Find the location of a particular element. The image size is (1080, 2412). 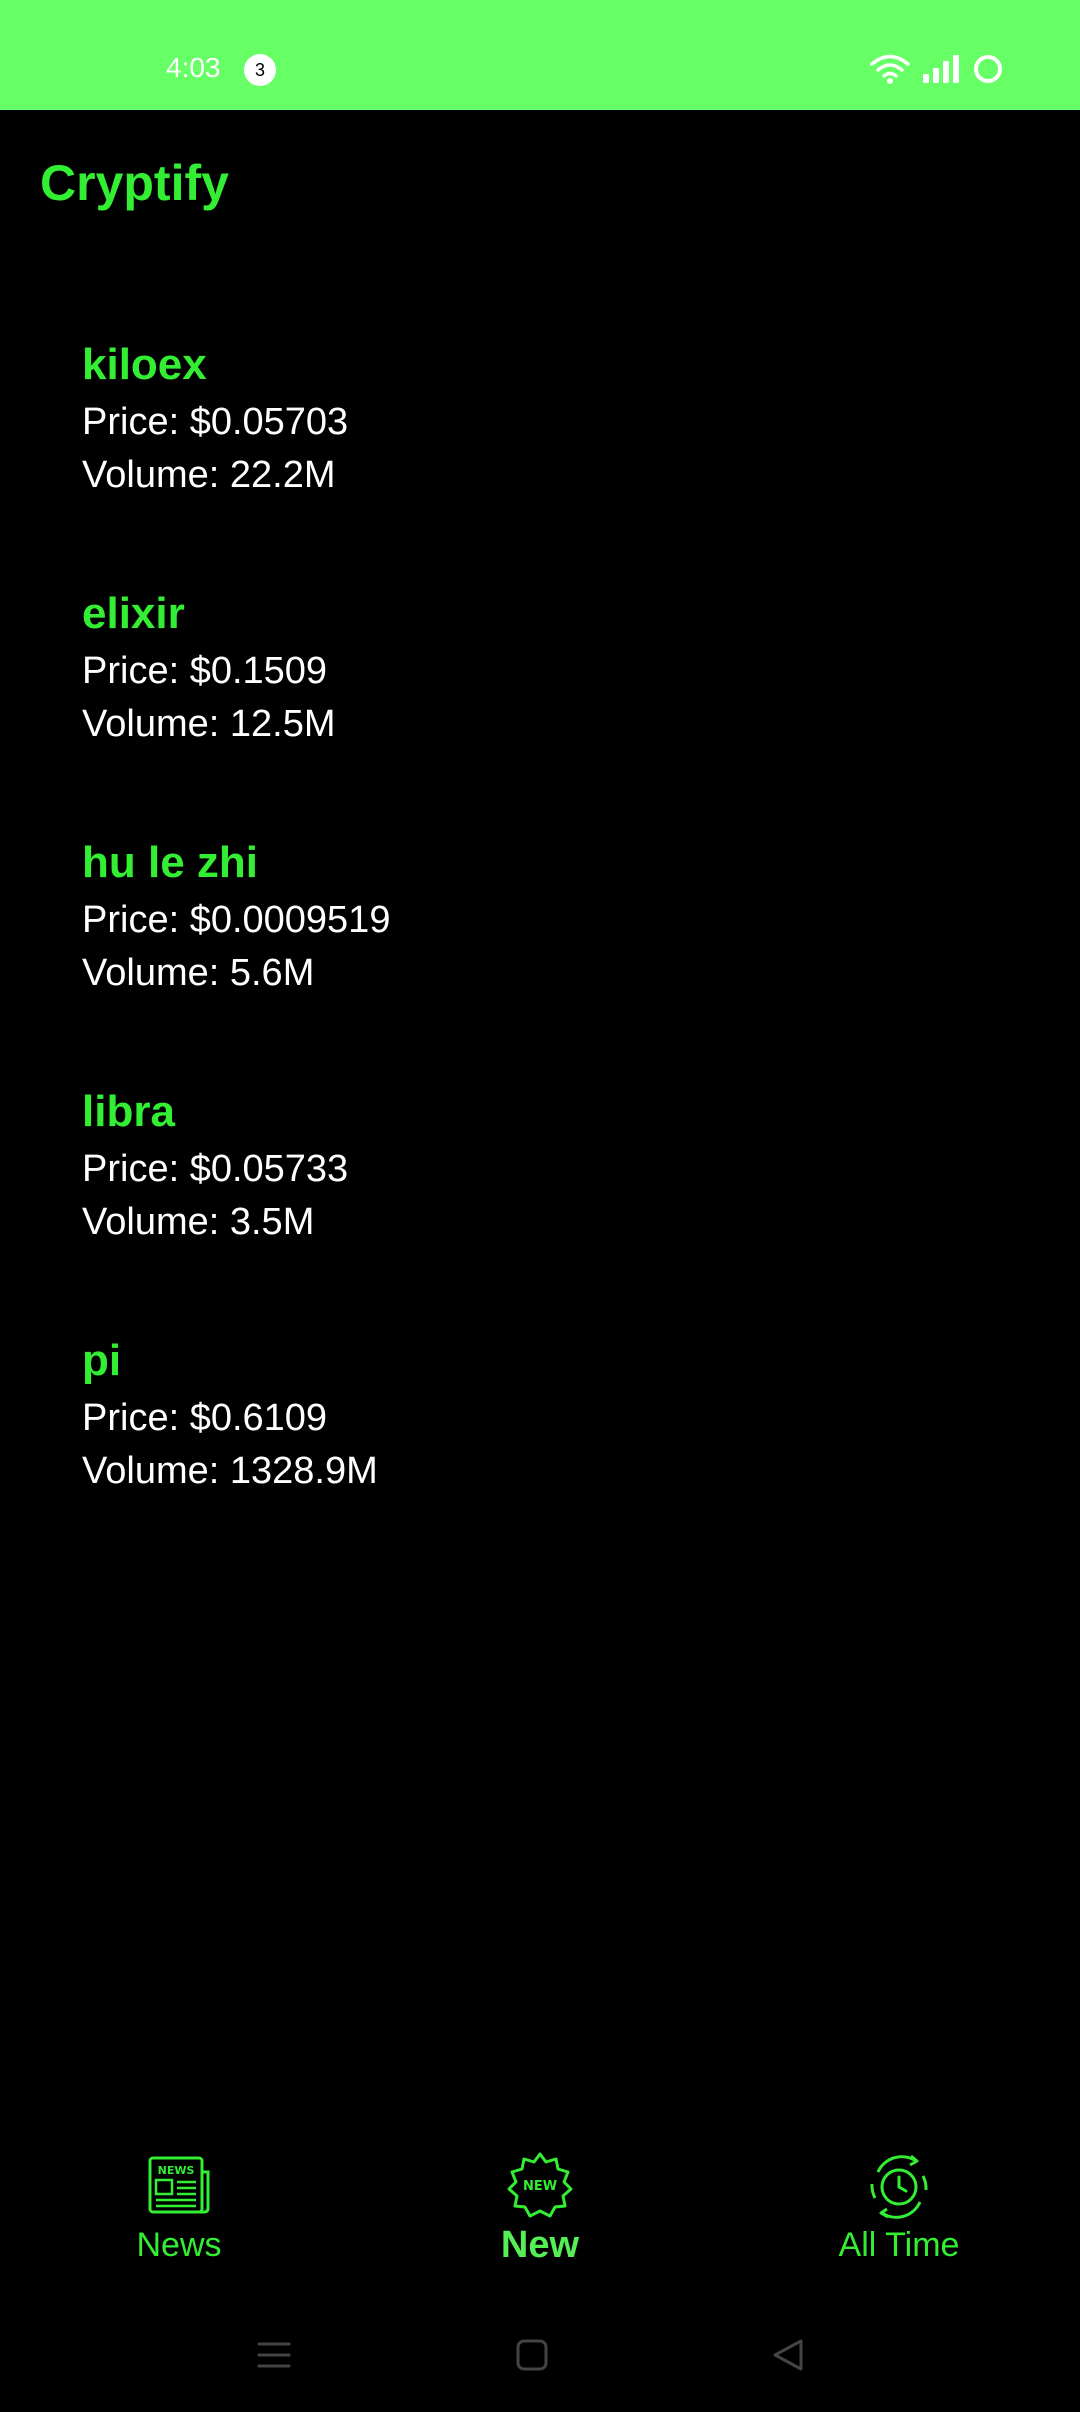

wifi-icon is located at coordinates (890, 69).